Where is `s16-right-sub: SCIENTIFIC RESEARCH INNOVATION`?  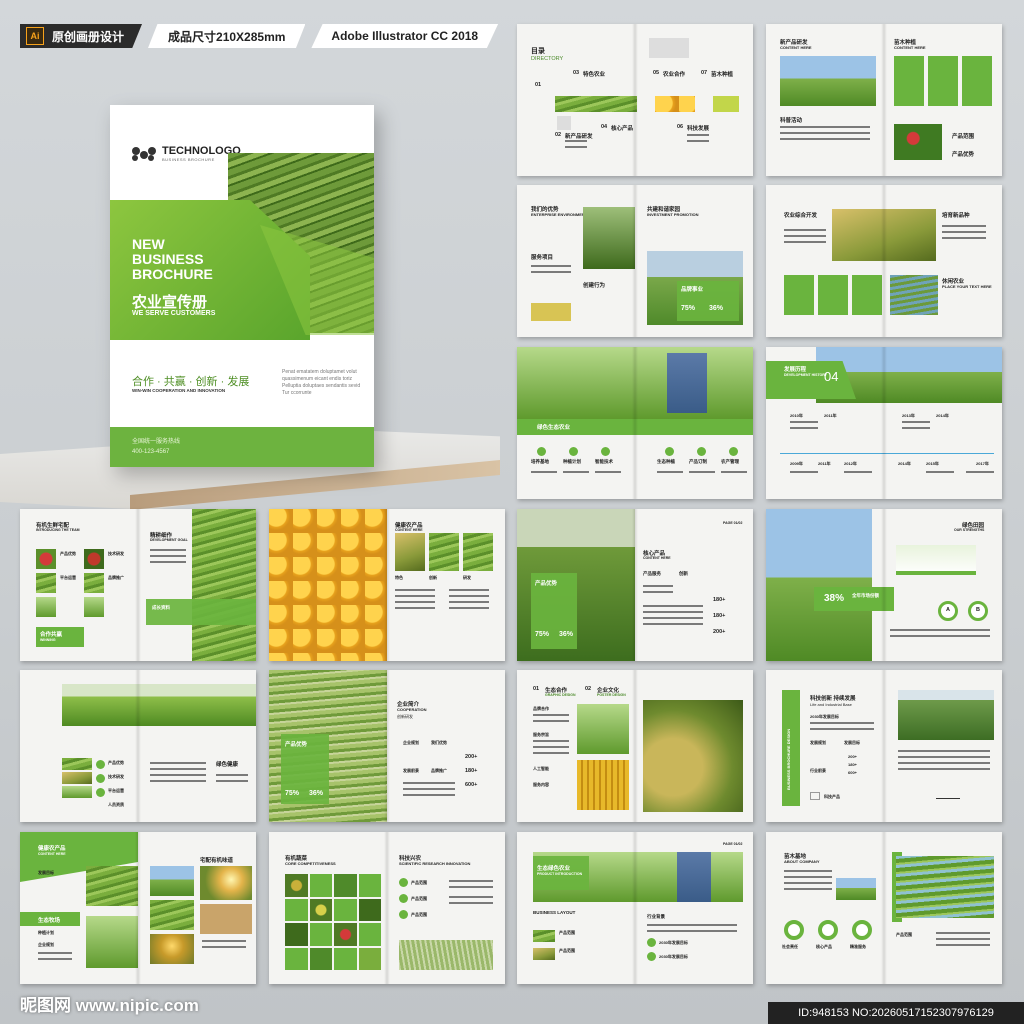 s16-right-sub: SCIENTIFIC RESEARCH INNOVATION is located at coordinates (435, 863).